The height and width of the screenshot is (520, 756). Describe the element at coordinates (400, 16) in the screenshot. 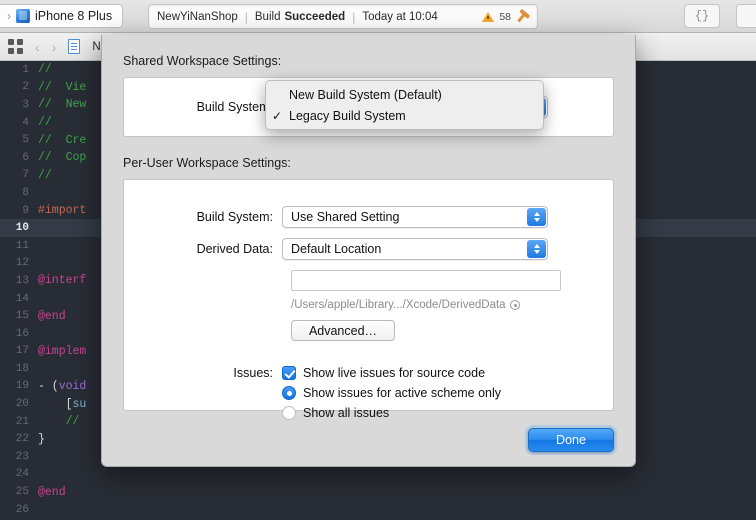

I see `build-time-label: Today at 10:04` at that location.